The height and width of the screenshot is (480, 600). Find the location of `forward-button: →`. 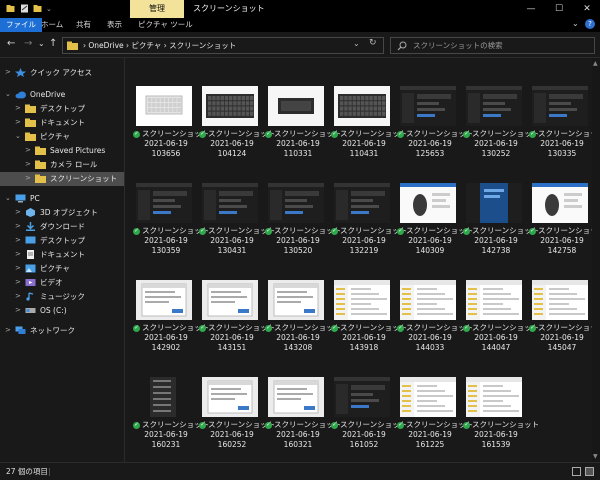

forward-button: → is located at coordinates (28, 44).